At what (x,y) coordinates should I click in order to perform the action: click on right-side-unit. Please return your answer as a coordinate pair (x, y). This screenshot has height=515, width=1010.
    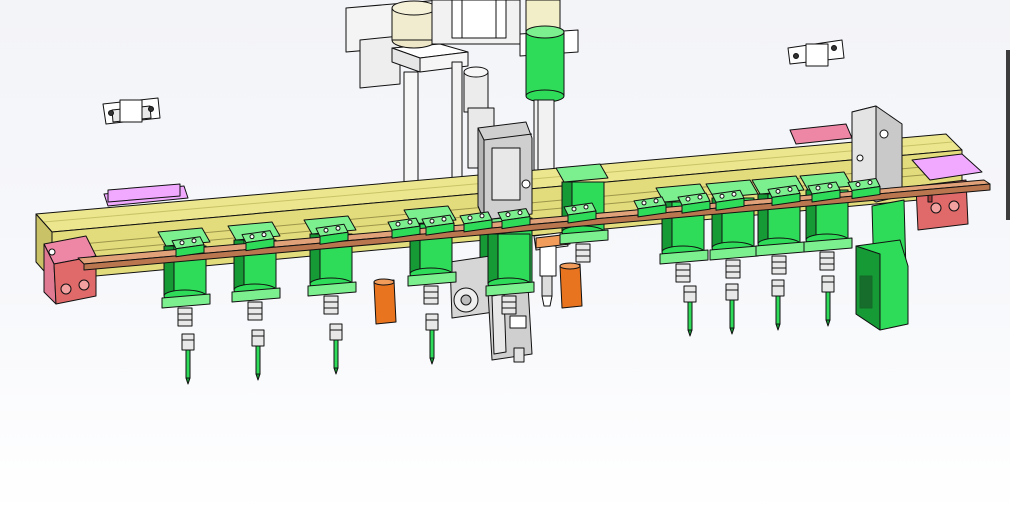
    Looking at the image, I should click on (880, 218).